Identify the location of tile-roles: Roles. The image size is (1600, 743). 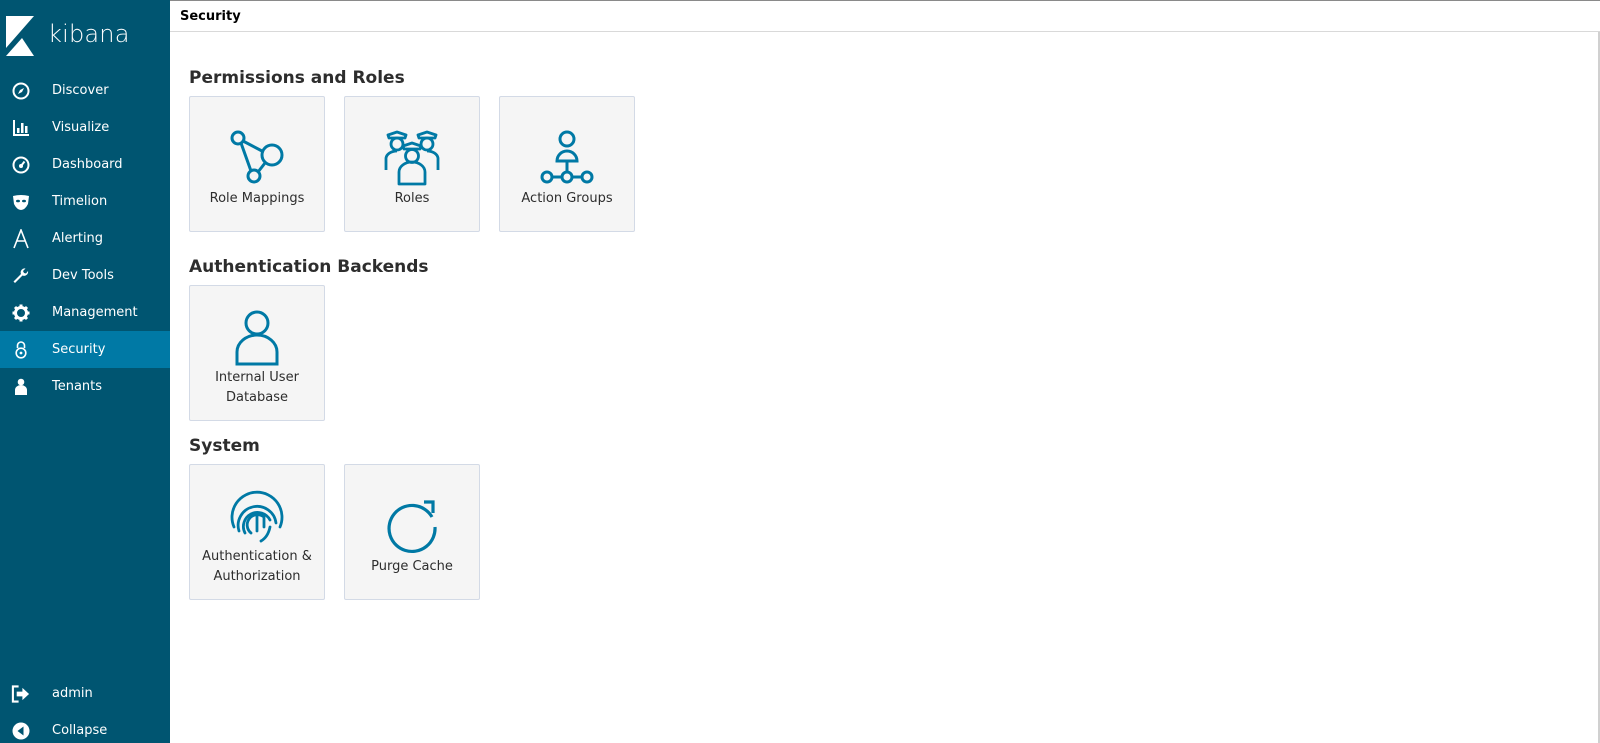
(412, 164).